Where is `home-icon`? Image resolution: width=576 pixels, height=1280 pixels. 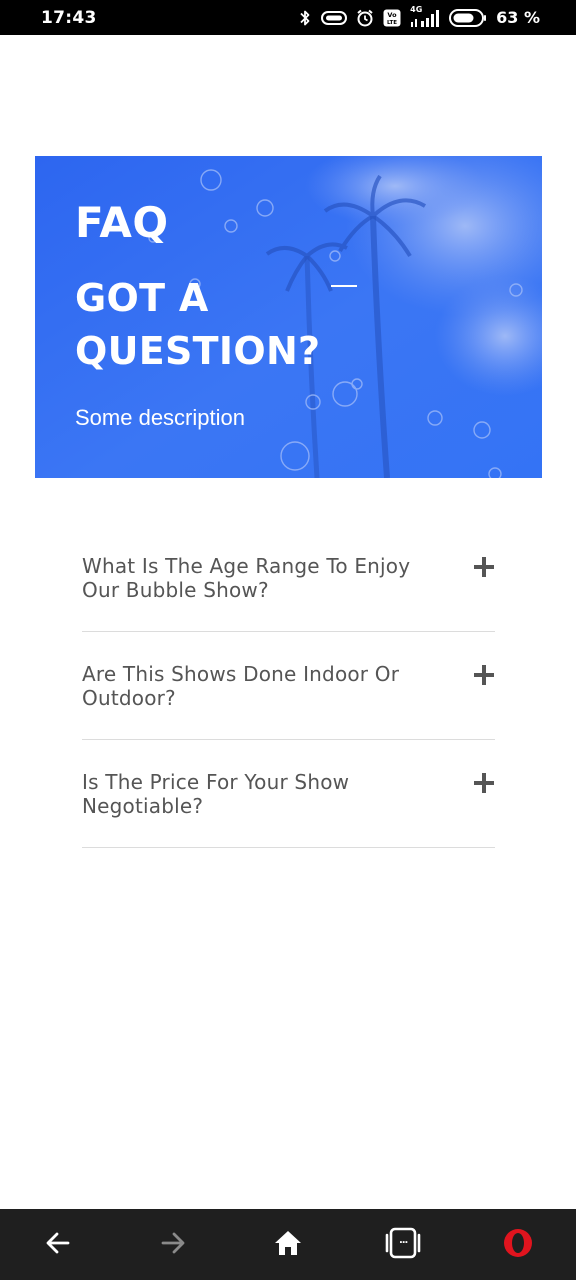
home-icon is located at coordinates (288, 1243).